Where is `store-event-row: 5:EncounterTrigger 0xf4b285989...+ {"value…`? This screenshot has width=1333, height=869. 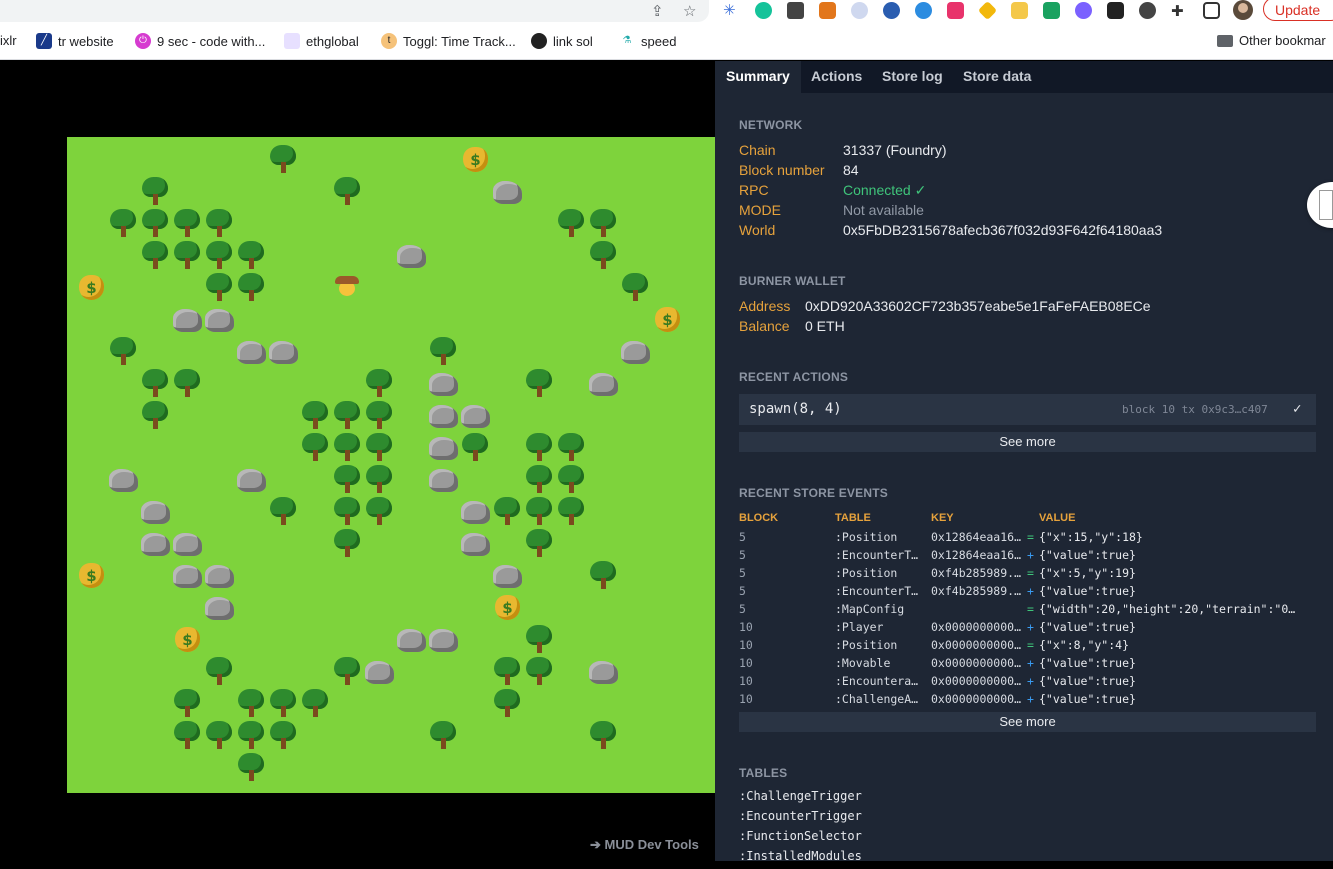 store-event-row: 5:EncounterTrigger 0xf4b285989...+ {"value… is located at coordinates (1027, 593).